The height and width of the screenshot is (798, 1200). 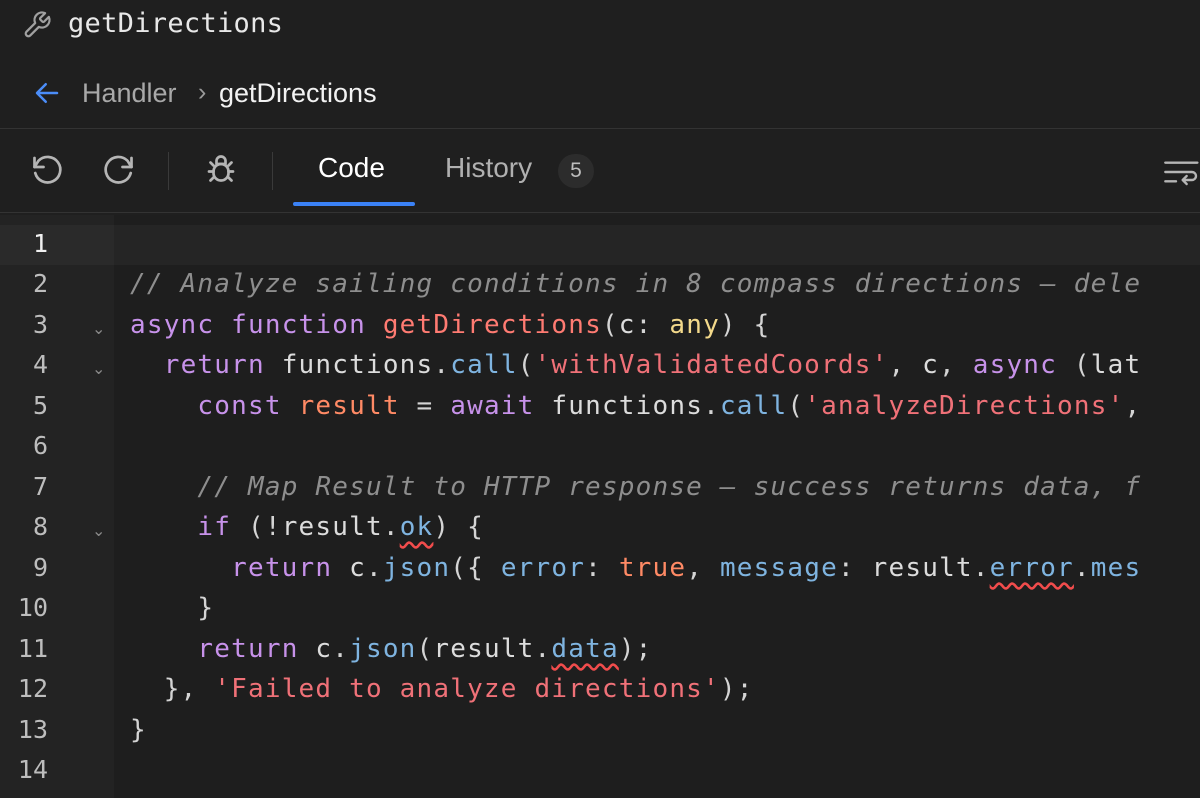 What do you see at coordinates (32, 729) in the screenshot?
I see `line-number: 13` at bounding box center [32, 729].